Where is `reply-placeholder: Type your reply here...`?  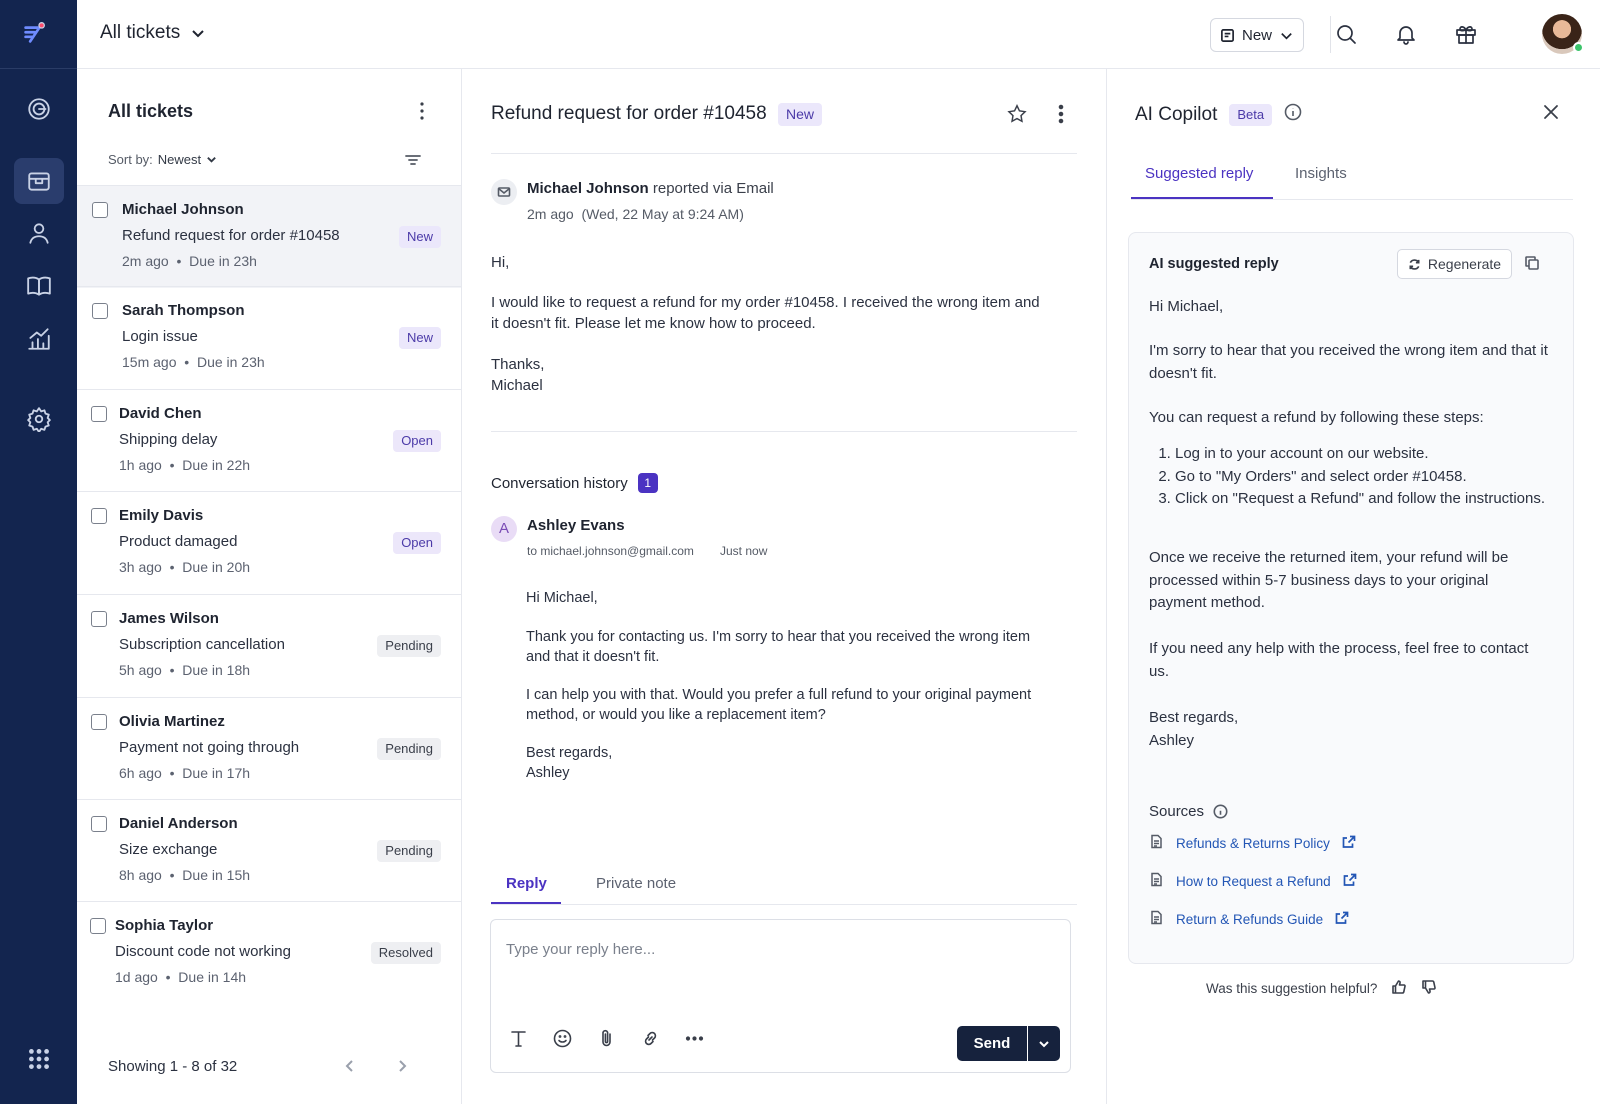 reply-placeholder: Type your reply here... is located at coordinates (580, 949).